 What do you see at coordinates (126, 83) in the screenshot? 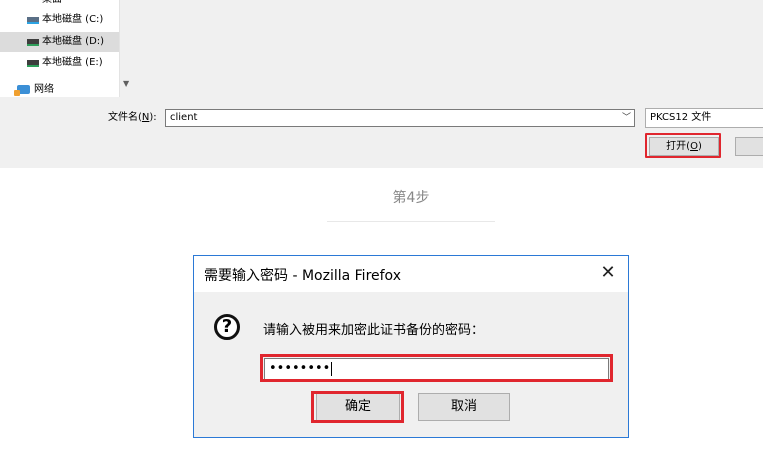
I see `scroll-down-arrow-icon: ▼` at bounding box center [126, 83].